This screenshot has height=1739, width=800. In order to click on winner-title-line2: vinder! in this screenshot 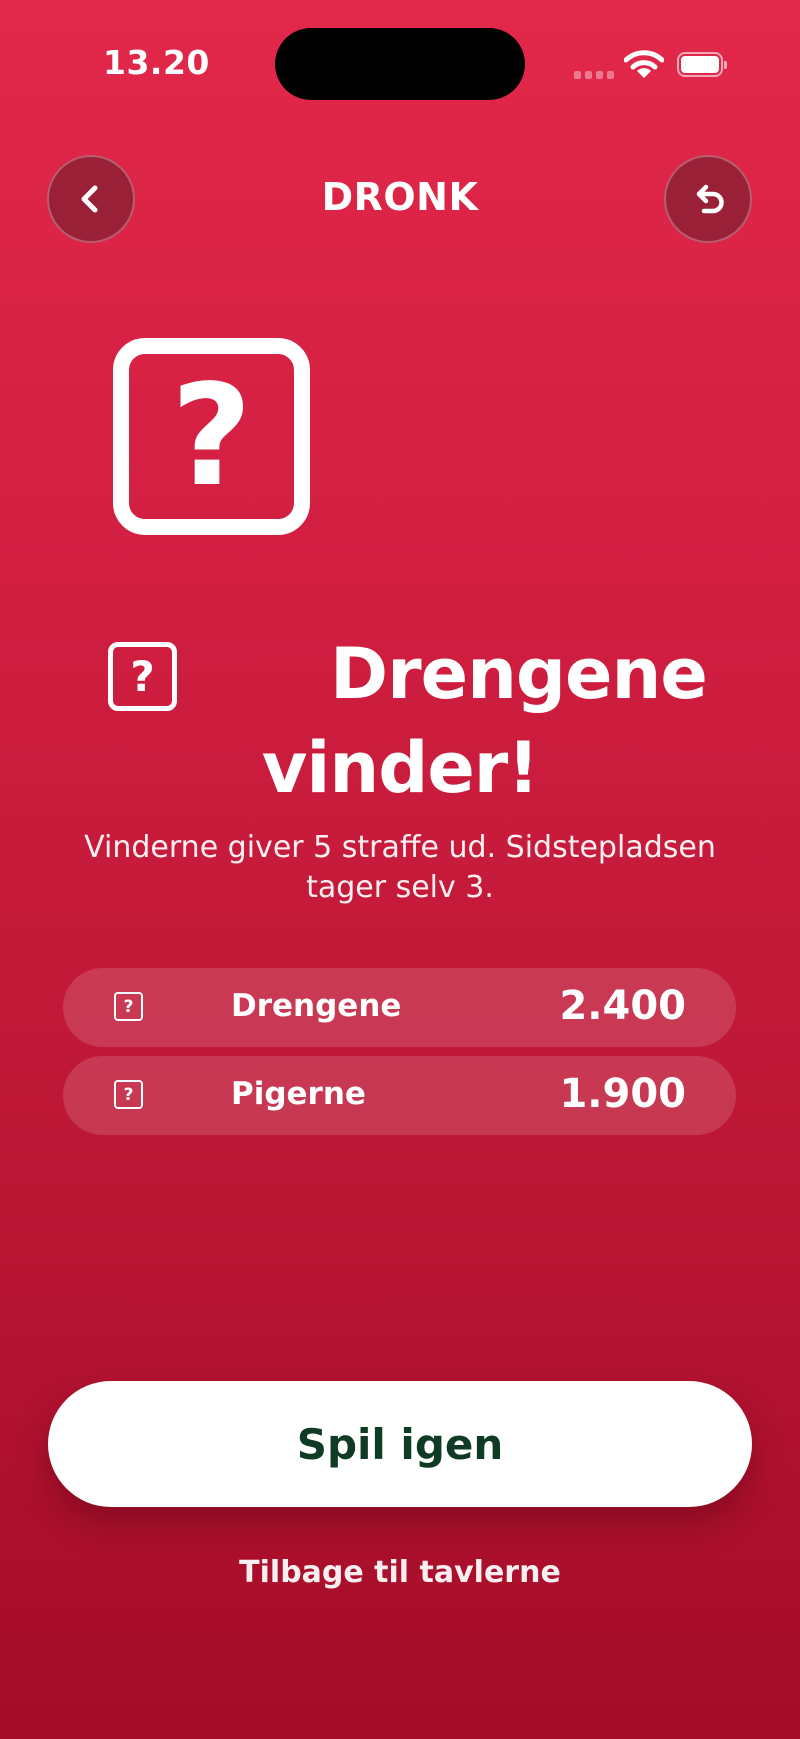, I will do `click(400, 768)`.